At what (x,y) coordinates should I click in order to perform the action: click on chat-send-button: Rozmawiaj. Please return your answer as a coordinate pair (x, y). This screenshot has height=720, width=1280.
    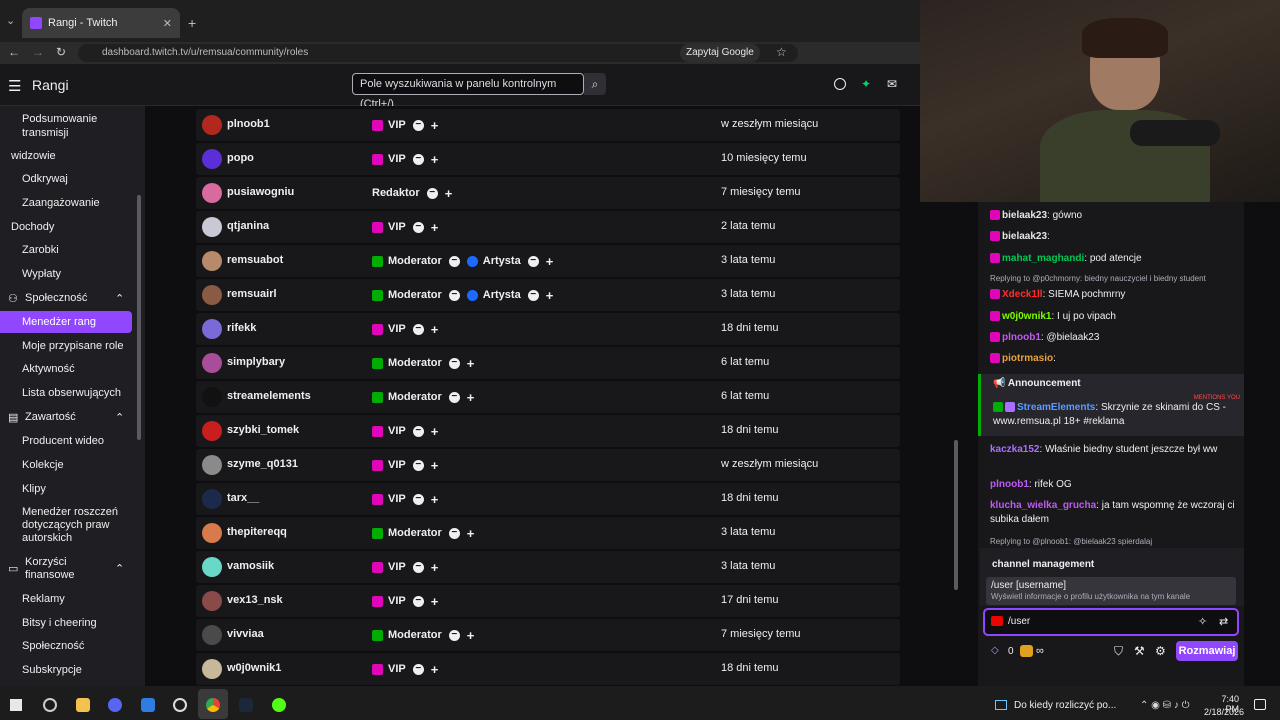
    Looking at the image, I should click on (1207, 651).